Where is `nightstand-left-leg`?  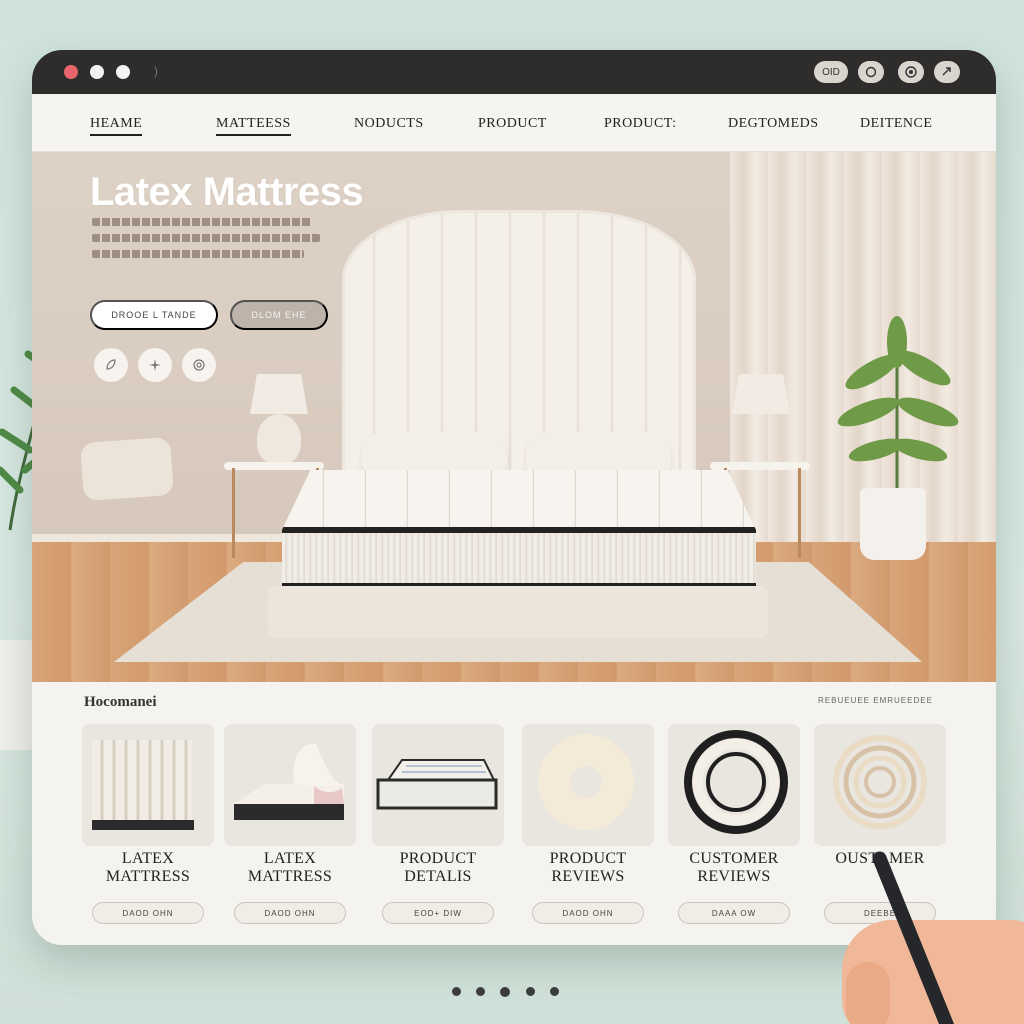
nightstand-left-leg is located at coordinates (233, 513).